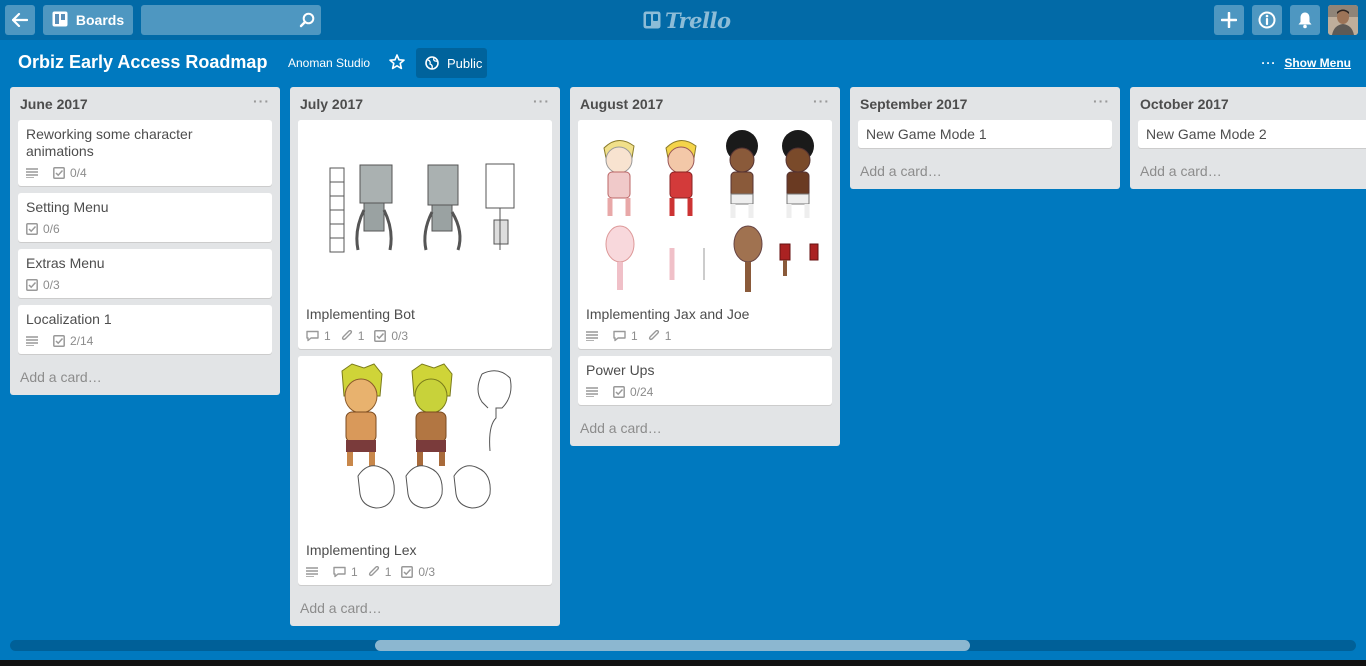 The image size is (1366, 666). What do you see at coordinates (82, 341) in the screenshot?
I see `checklist-count: 2/14` at bounding box center [82, 341].